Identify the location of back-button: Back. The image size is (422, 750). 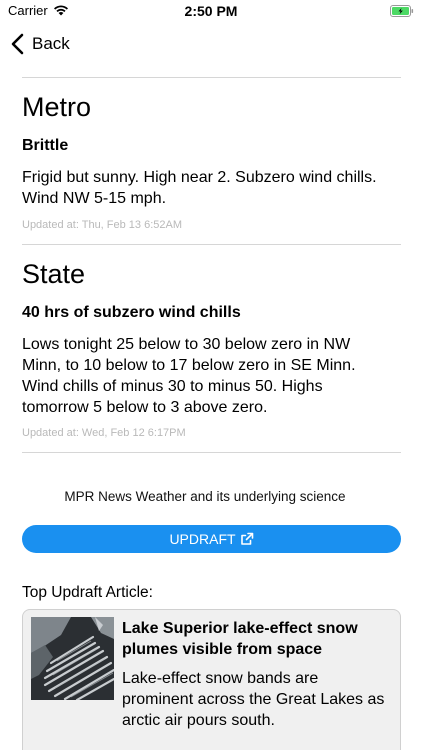
(39, 44).